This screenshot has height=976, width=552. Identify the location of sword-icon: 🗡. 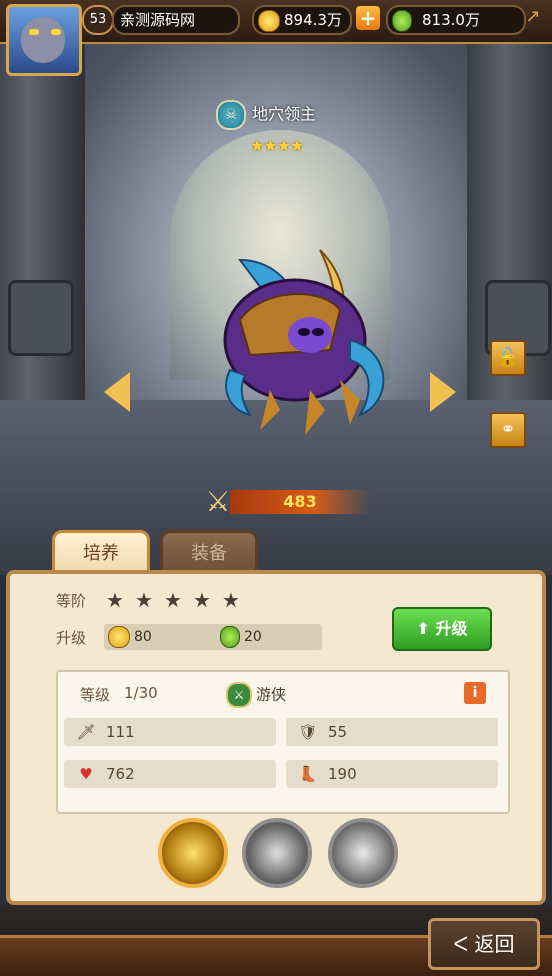
(86, 732).